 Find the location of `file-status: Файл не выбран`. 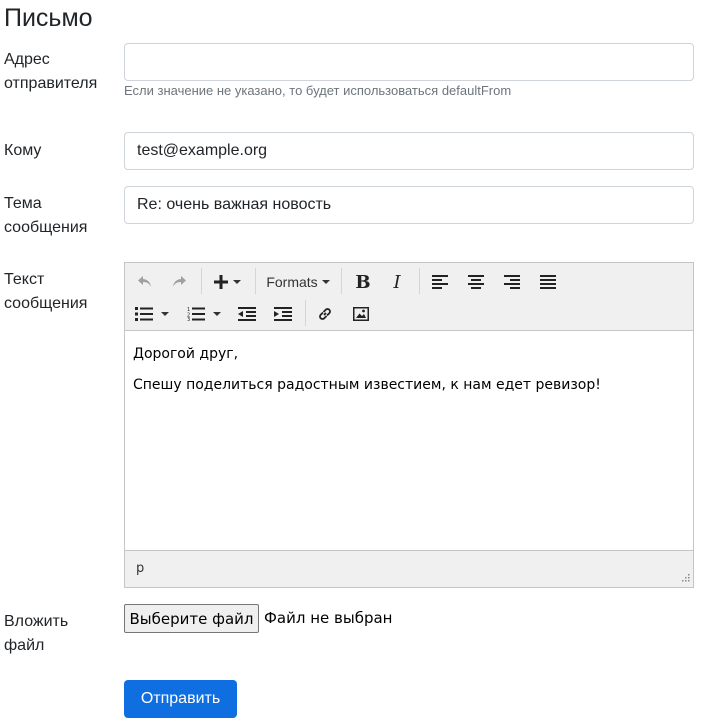

file-status: Файл не выбран is located at coordinates (328, 618).